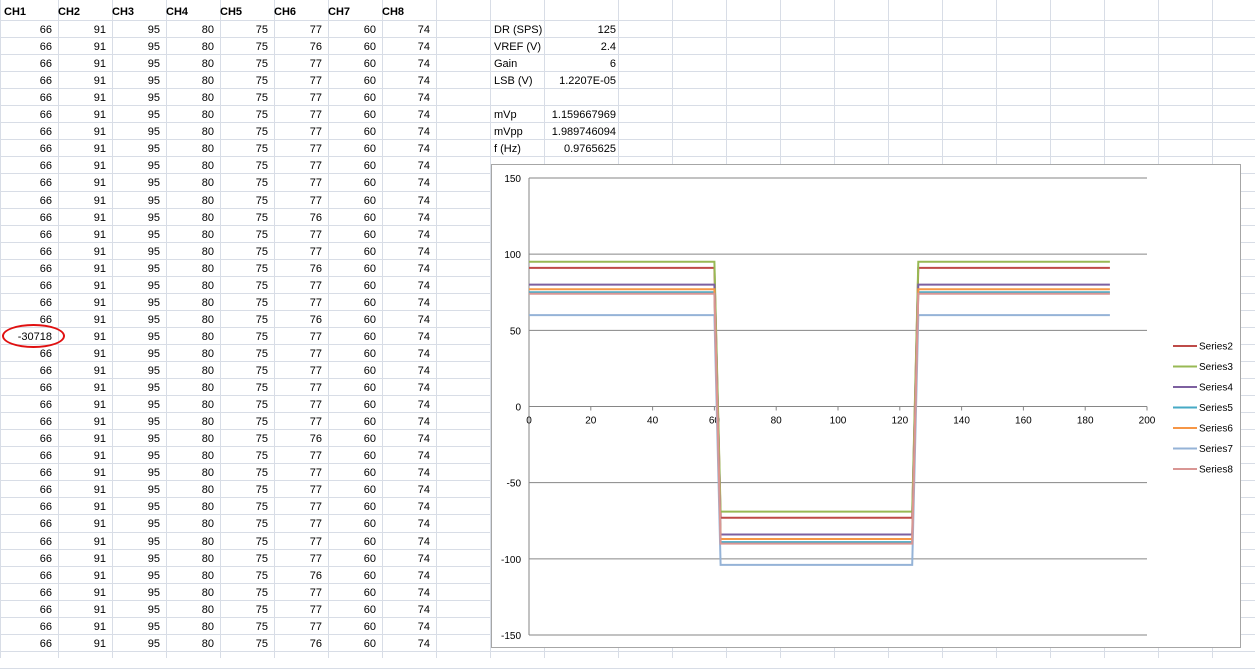  Describe the element at coordinates (83, 12) in the screenshot. I see `column-header: CH2` at that location.